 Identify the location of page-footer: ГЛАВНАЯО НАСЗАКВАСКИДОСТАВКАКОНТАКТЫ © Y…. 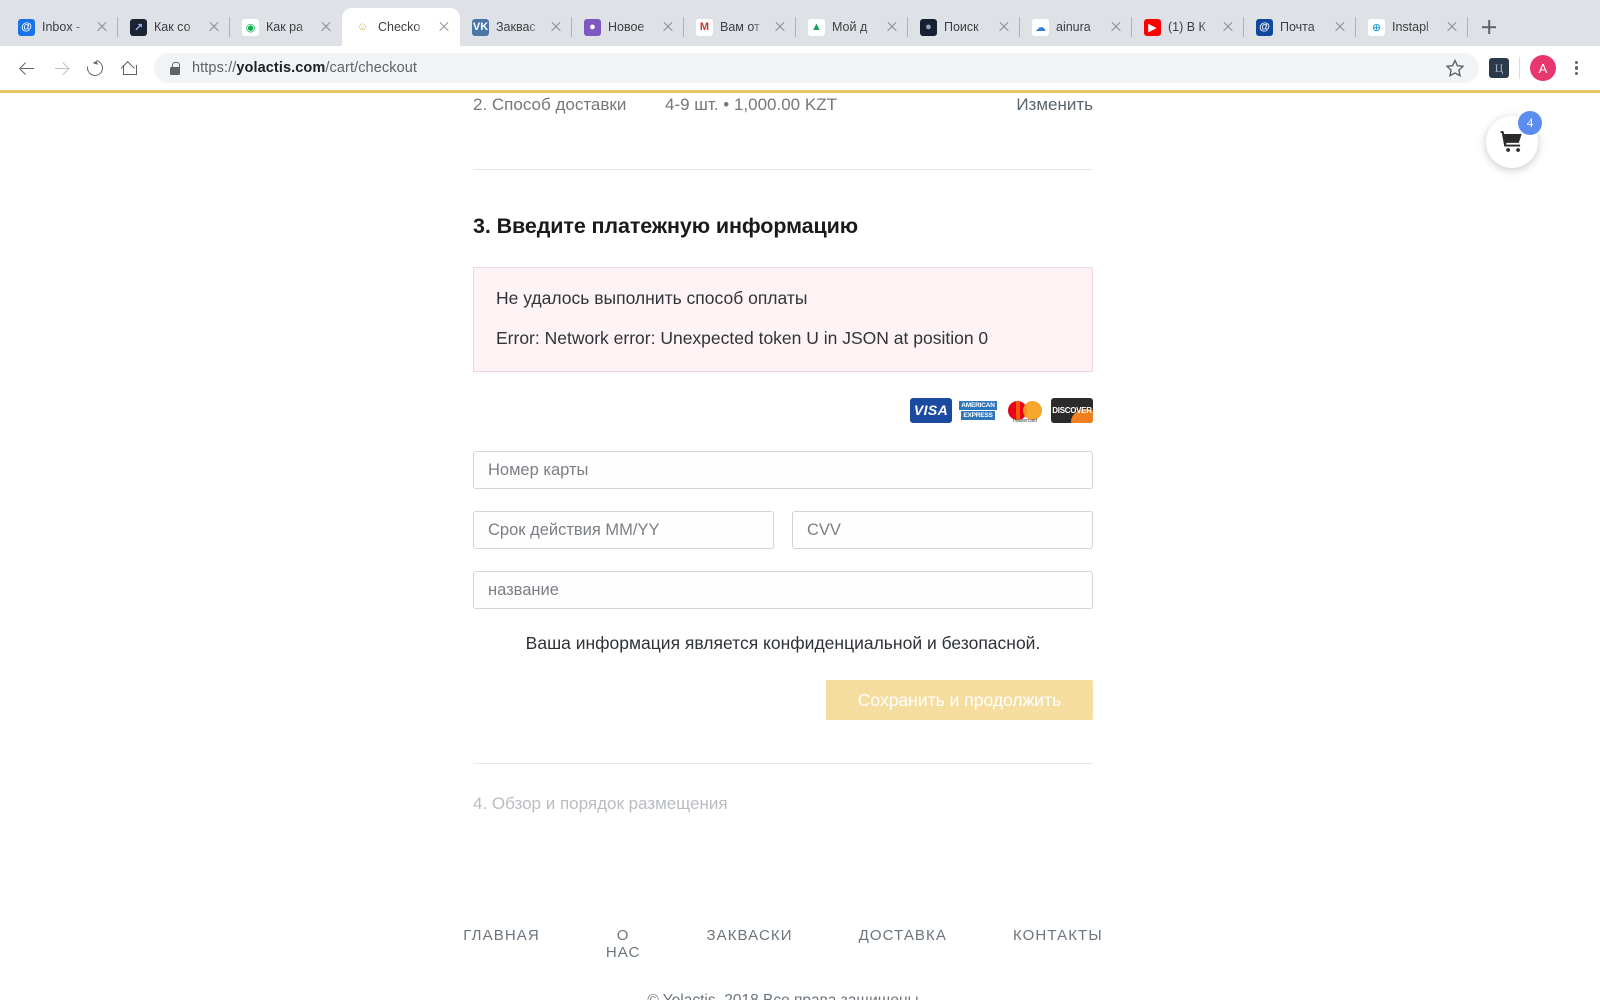
(782, 963).